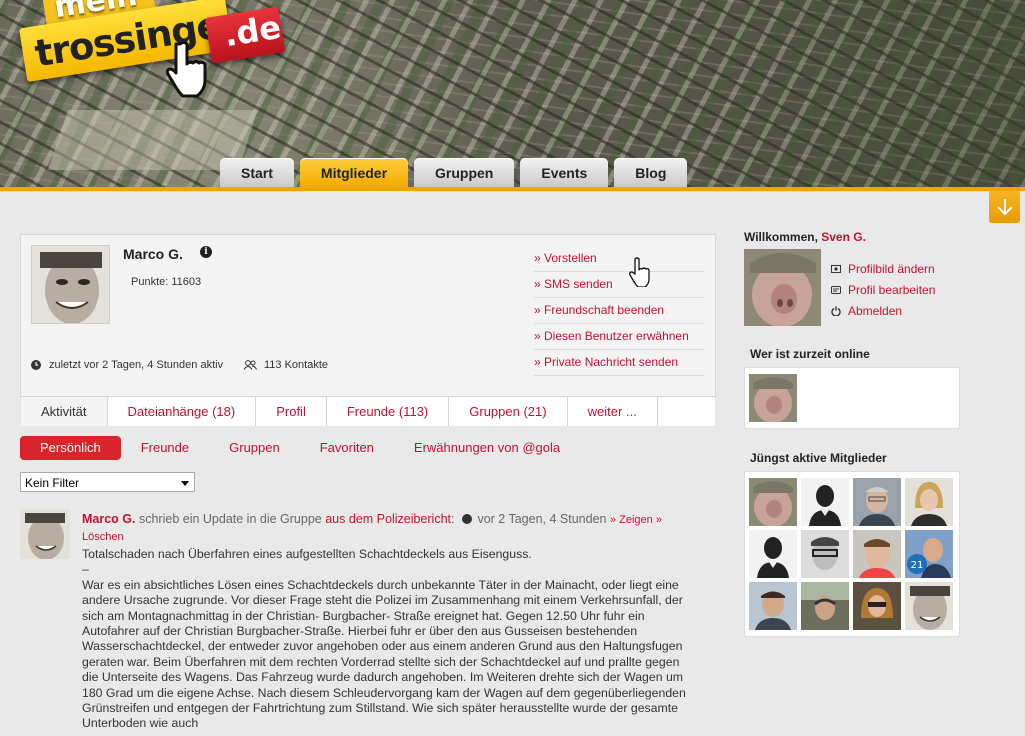 This screenshot has height=736, width=1025. I want to click on activity-dash: –, so click(85, 569).